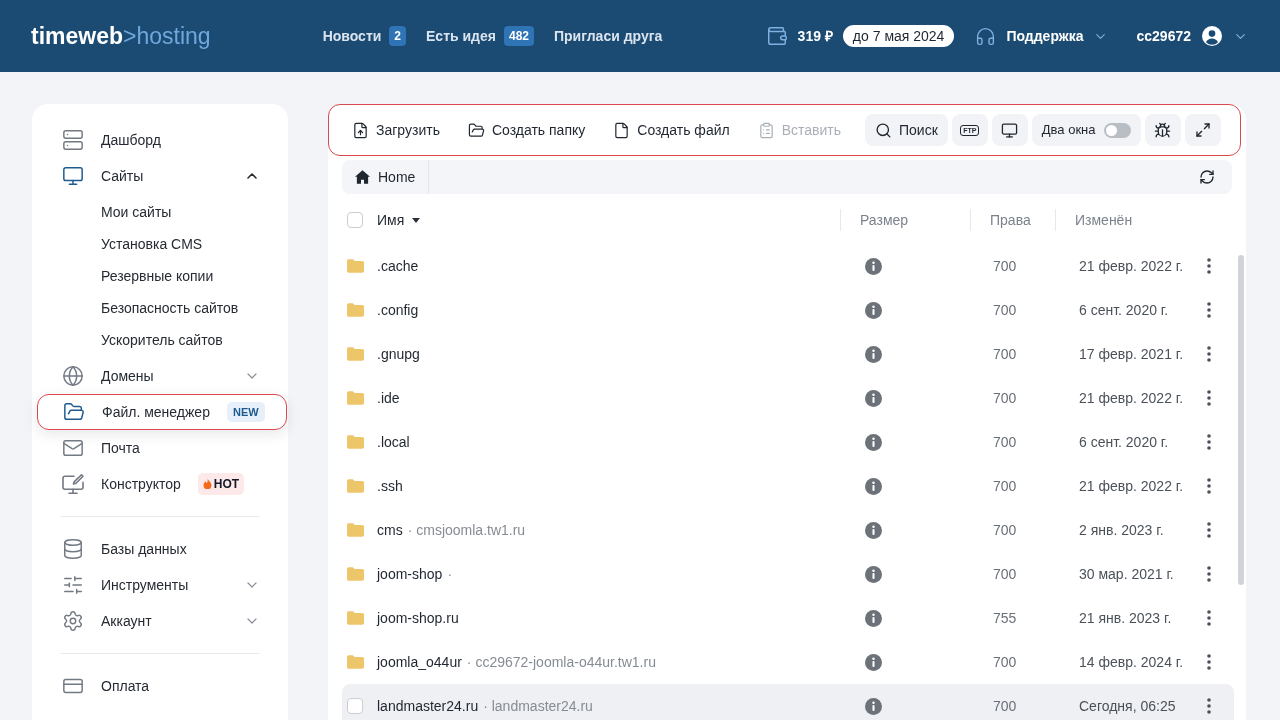 The image size is (1280, 720). What do you see at coordinates (815, 36) in the screenshot?
I see `balance-amount: 319 ₽` at bounding box center [815, 36].